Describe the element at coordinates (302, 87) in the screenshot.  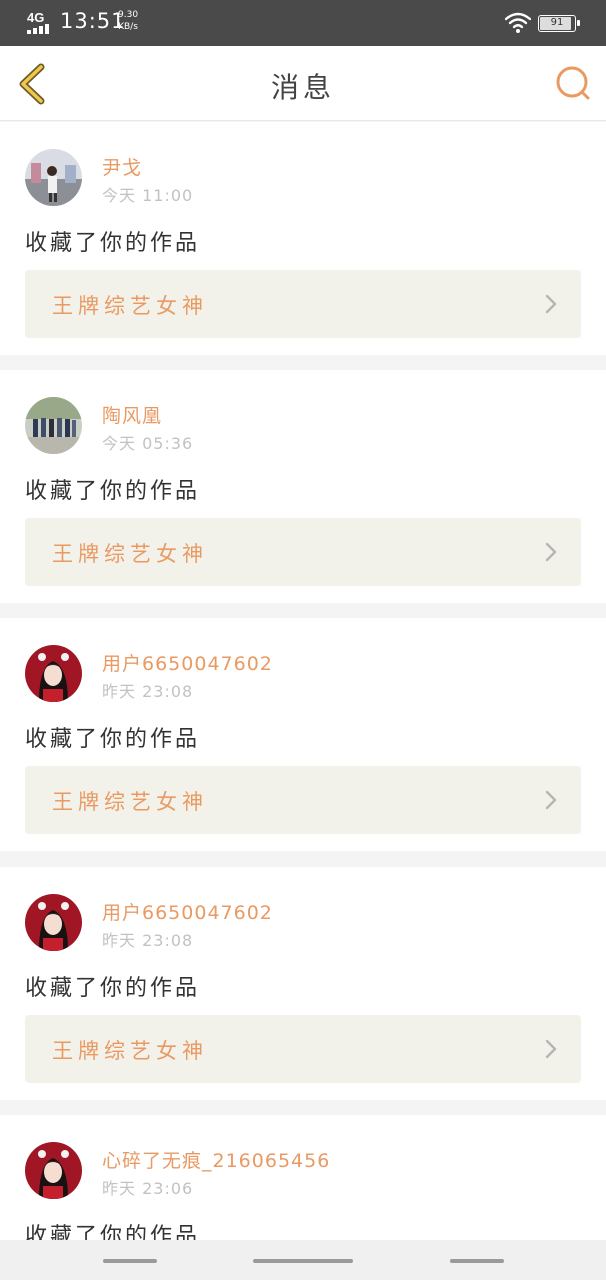
I see `page-title: 消息` at that location.